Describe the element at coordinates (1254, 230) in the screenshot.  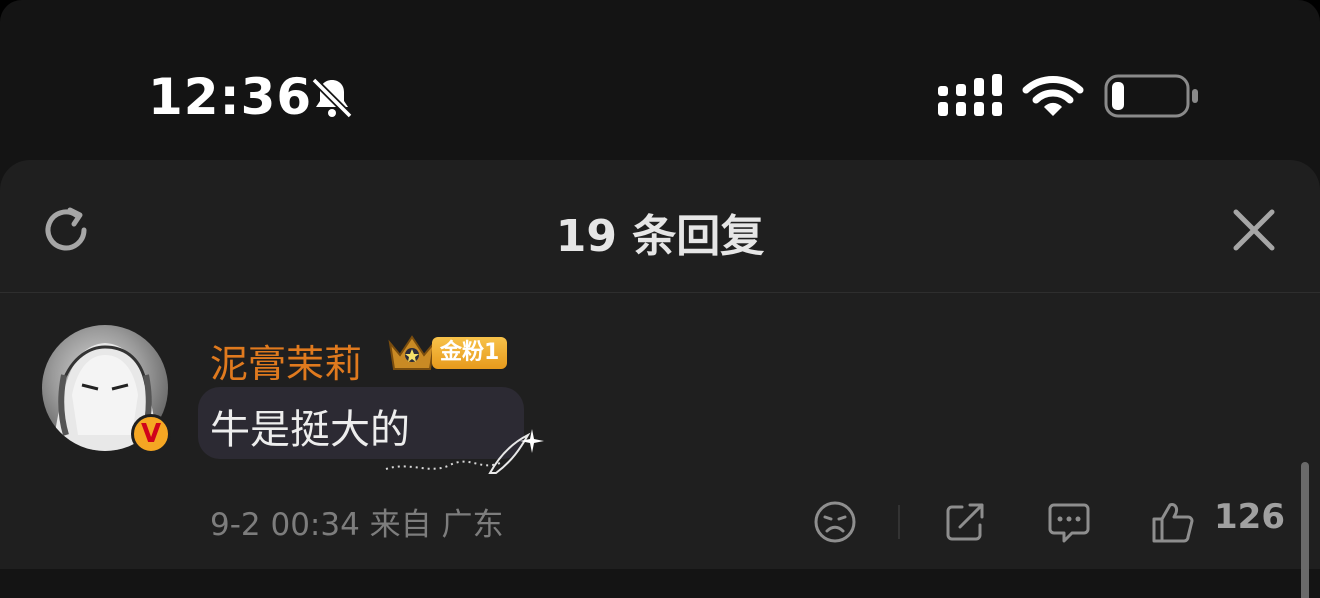
I see `close-icon` at that location.